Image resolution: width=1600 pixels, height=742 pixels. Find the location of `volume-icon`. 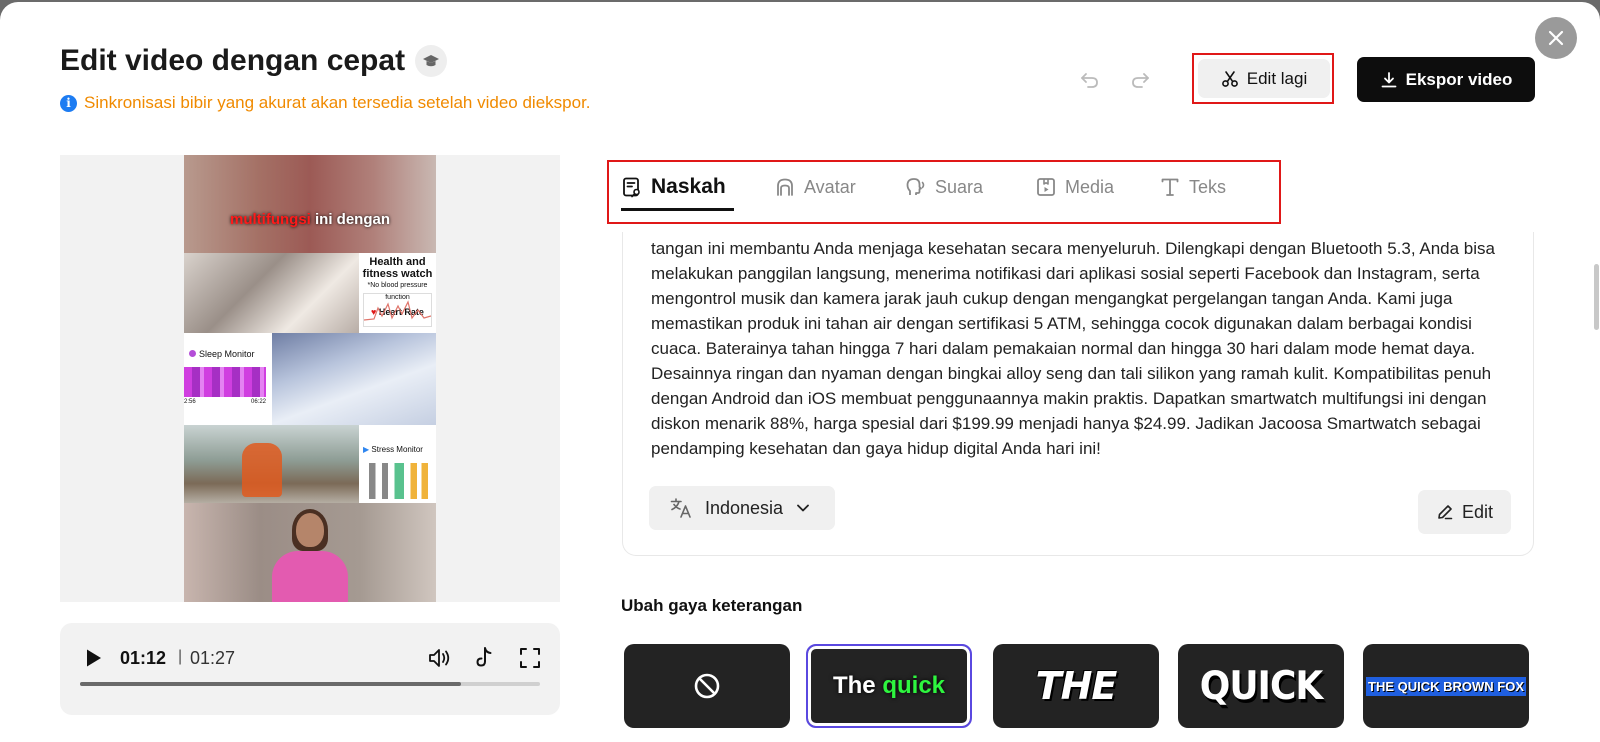

volume-icon is located at coordinates (439, 658).